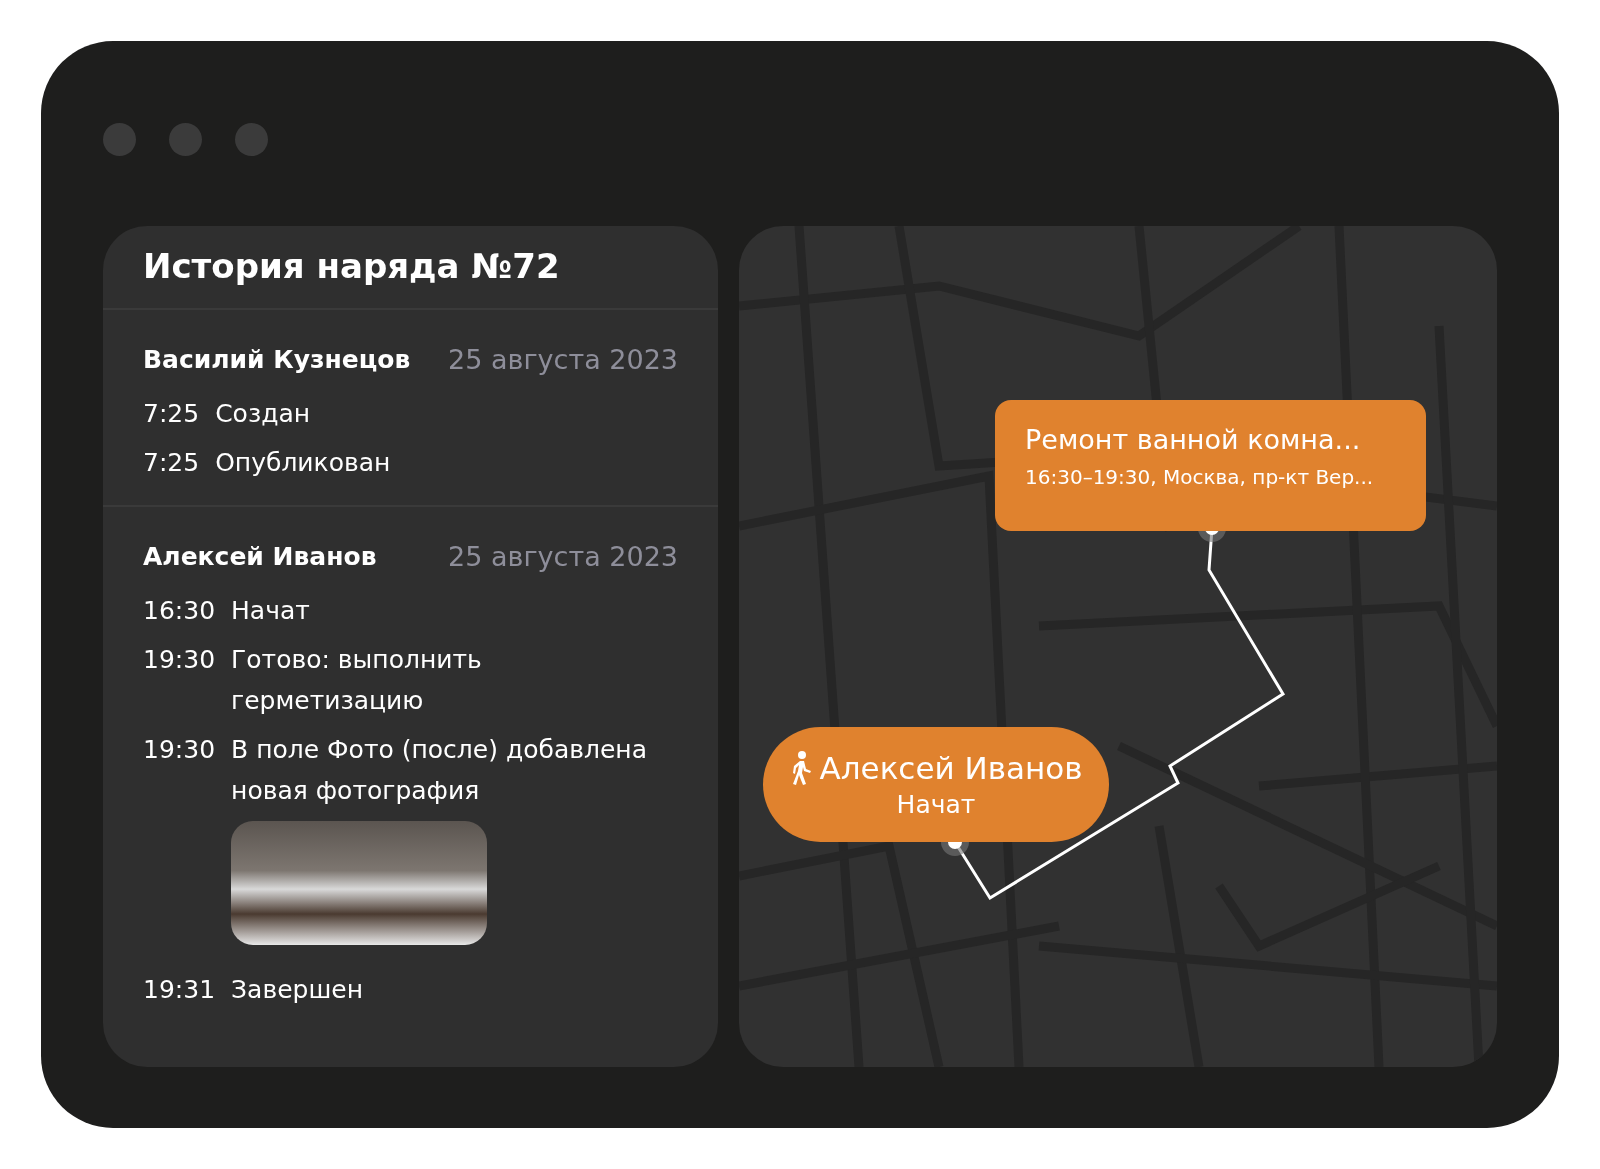 The height and width of the screenshot is (1169, 1600). I want to click on event-text: Завершен, so click(297, 990).